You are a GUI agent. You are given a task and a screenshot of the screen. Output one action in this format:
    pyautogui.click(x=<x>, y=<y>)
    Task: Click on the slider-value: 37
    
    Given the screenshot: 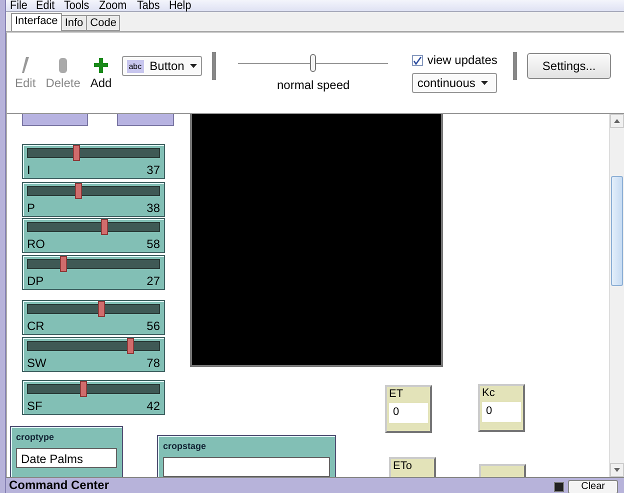 What is the action you would take?
    pyautogui.click(x=153, y=170)
    